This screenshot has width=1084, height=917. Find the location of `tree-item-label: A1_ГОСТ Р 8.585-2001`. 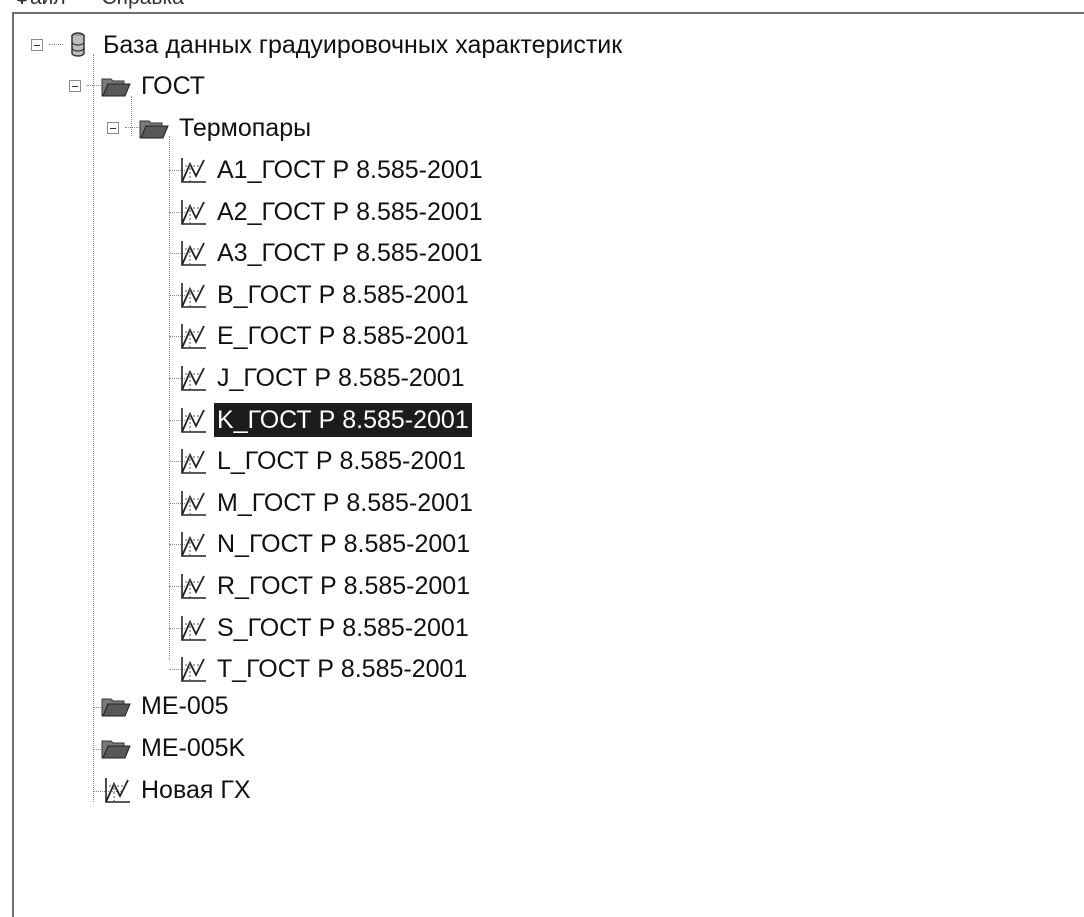

tree-item-label: A1_ГОСТ Р 8.585-2001 is located at coordinates (350, 170).